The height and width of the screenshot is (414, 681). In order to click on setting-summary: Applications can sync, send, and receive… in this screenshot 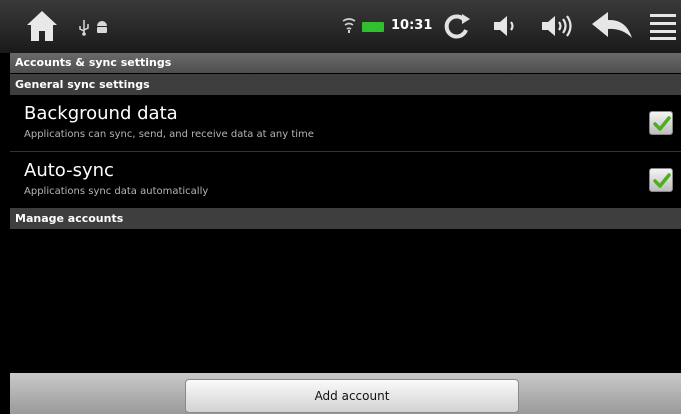, I will do `click(169, 134)`.